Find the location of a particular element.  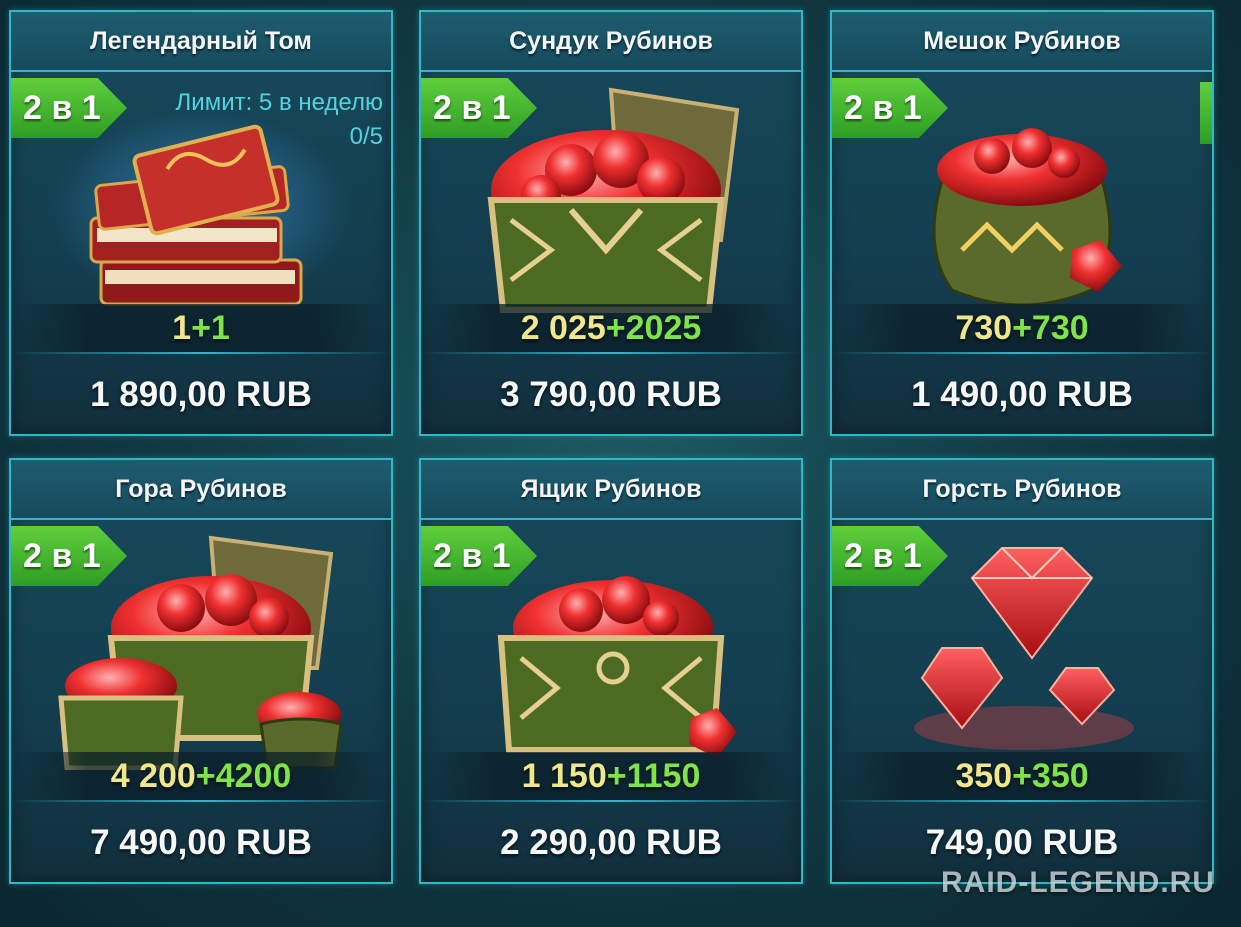

offer-card-ruby-sack: Мешок Рубинов 2 в 1 730 +730 1 490,00 RUB is located at coordinates (1022, 223).